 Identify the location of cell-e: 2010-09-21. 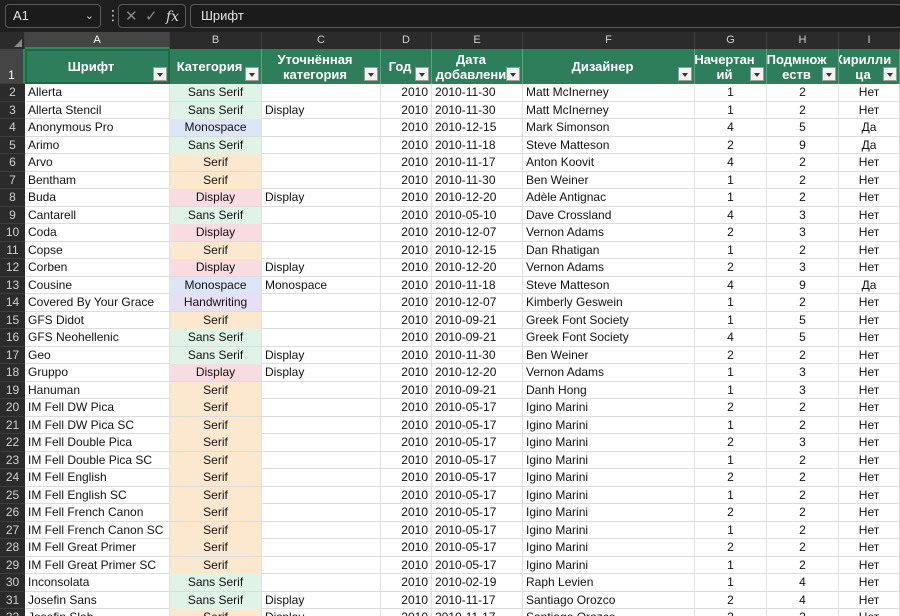
(477, 320).